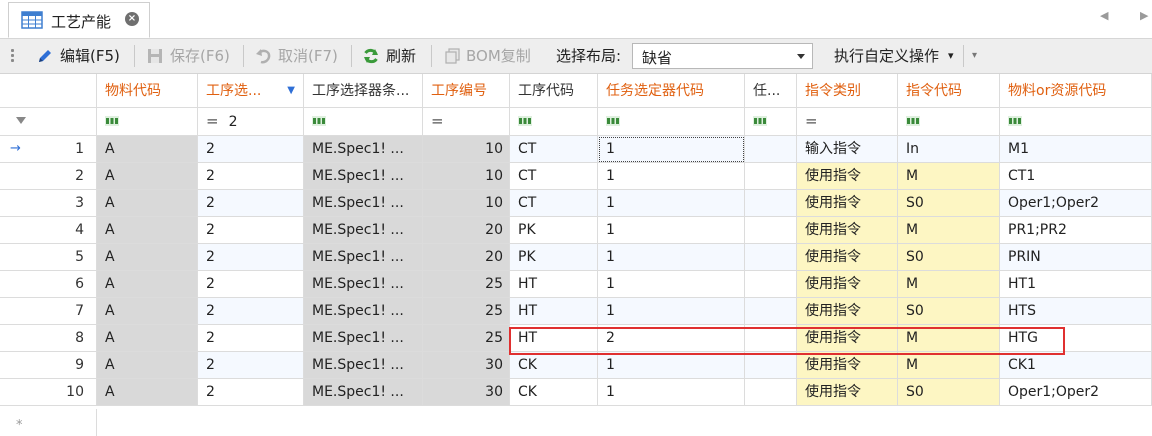 The height and width of the screenshot is (436, 1152). What do you see at coordinates (466, 257) in the screenshot?
I see `cell-process_no: 20` at bounding box center [466, 257].